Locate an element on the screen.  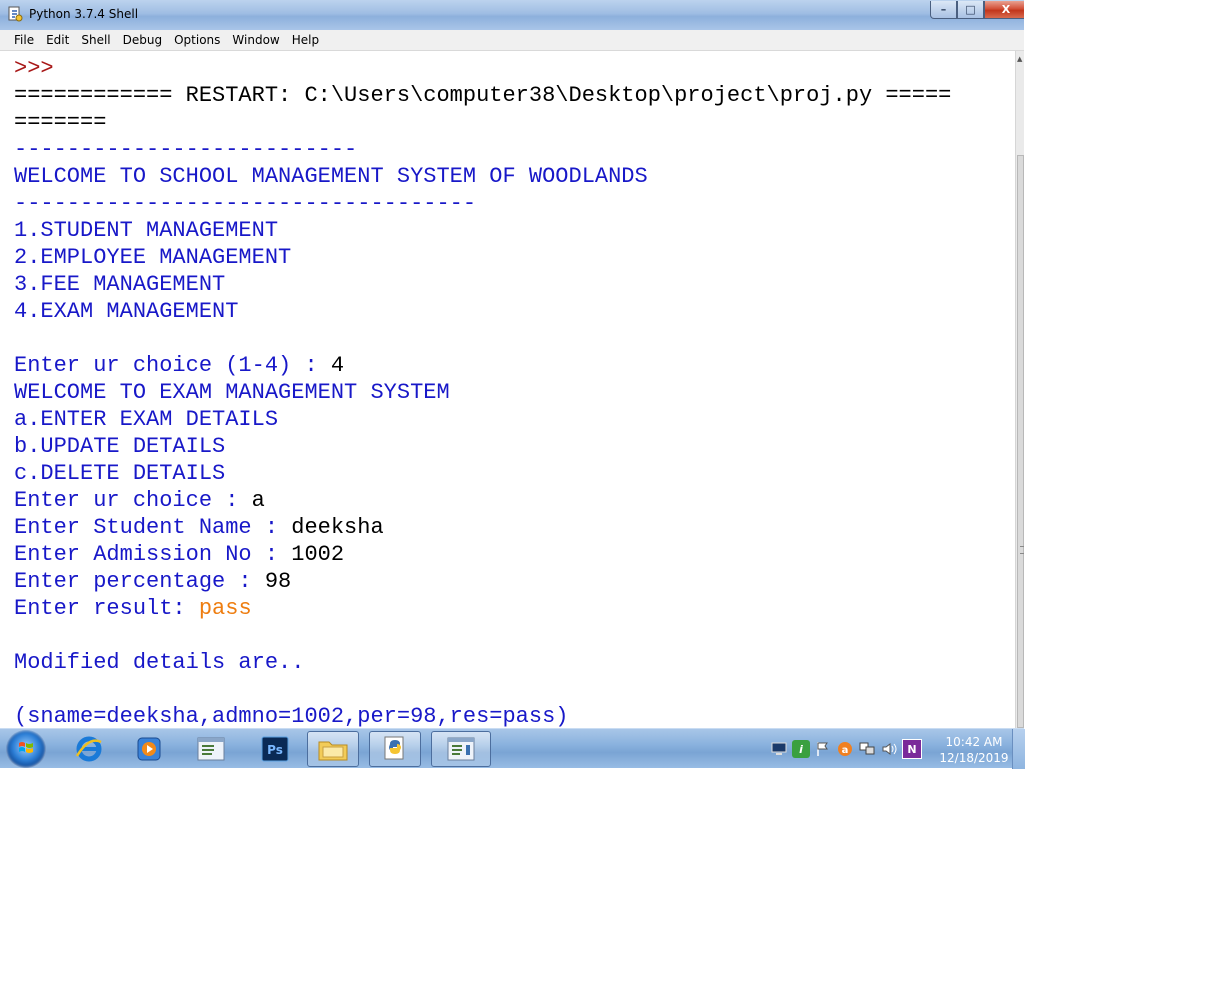
prompt-text: Enter Admission No : is located at coordinates (153, 554).